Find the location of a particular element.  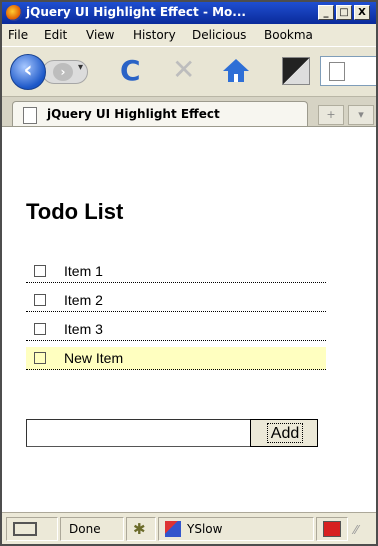

back-icon: ‹ is located at coordinates (28, 70).